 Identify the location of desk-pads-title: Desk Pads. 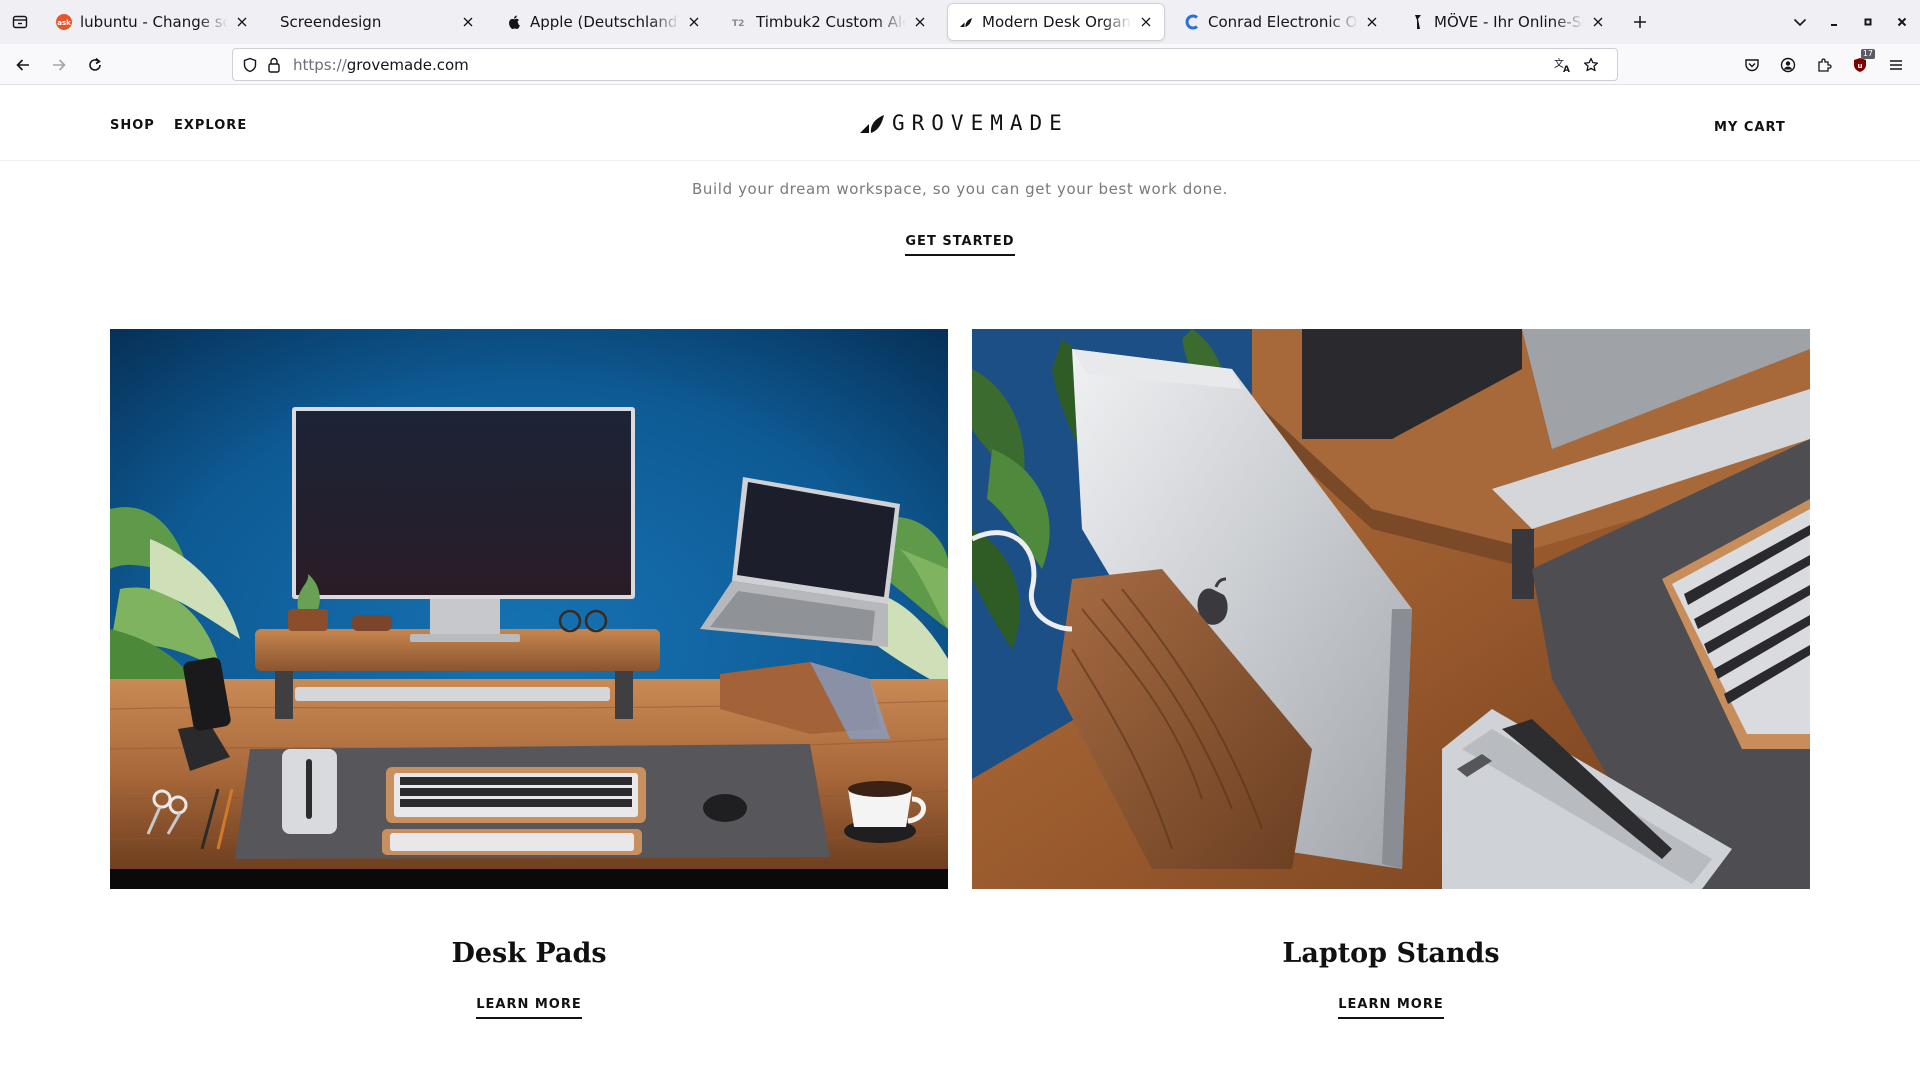
(529, 953).